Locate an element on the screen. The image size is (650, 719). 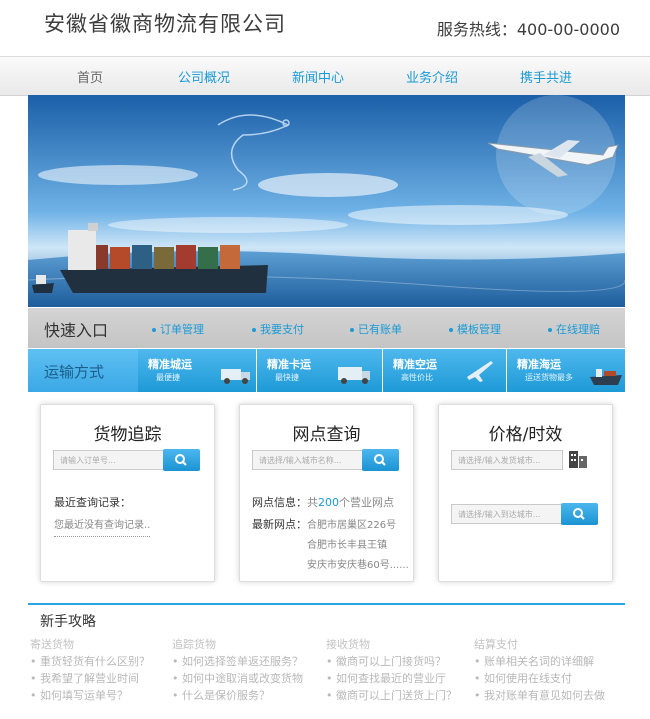
faq-item: • 徽商可以上门送货上门？ is located at coordinates (391, 695).